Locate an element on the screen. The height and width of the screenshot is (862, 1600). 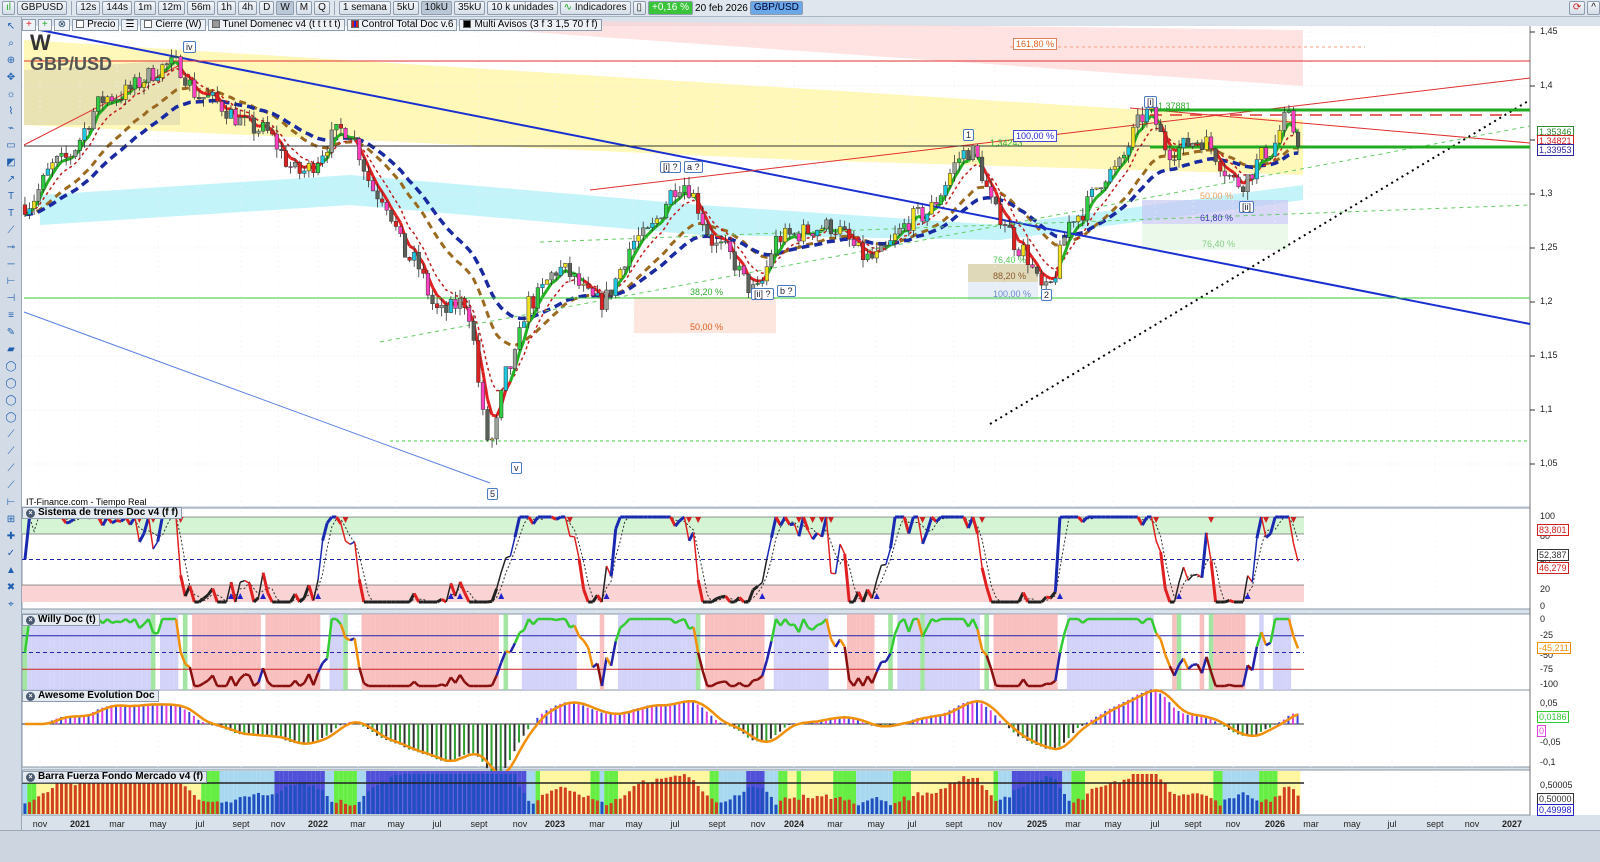
legend-tunel: Tunel Domenec v4 (t t t t t) is located at coordinates (276, 24).